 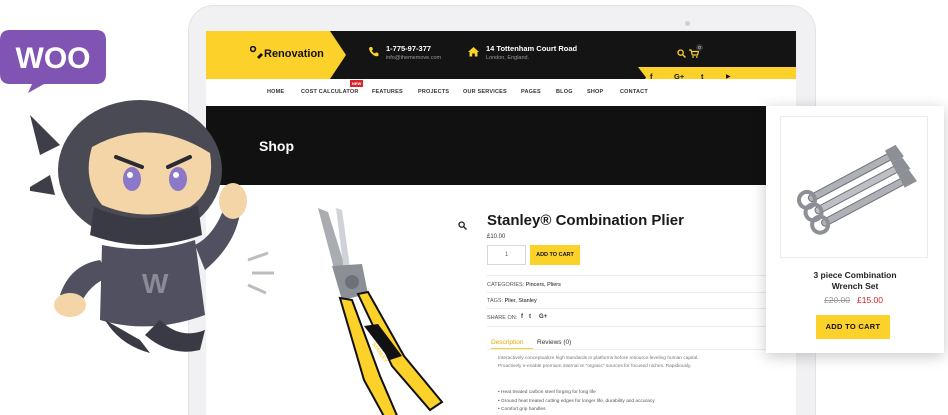 I want to click on product-card-old-price: £20.00, so click(x=837, y=300).